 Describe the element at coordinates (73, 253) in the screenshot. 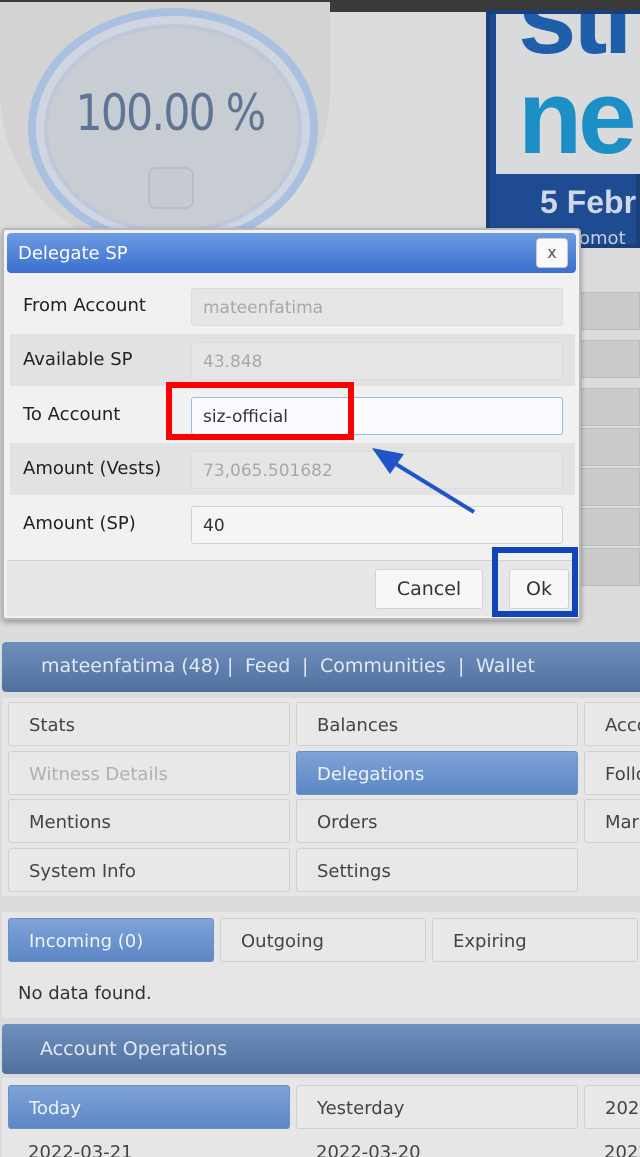

I see `dialog-title: Delegate SP` at that location.